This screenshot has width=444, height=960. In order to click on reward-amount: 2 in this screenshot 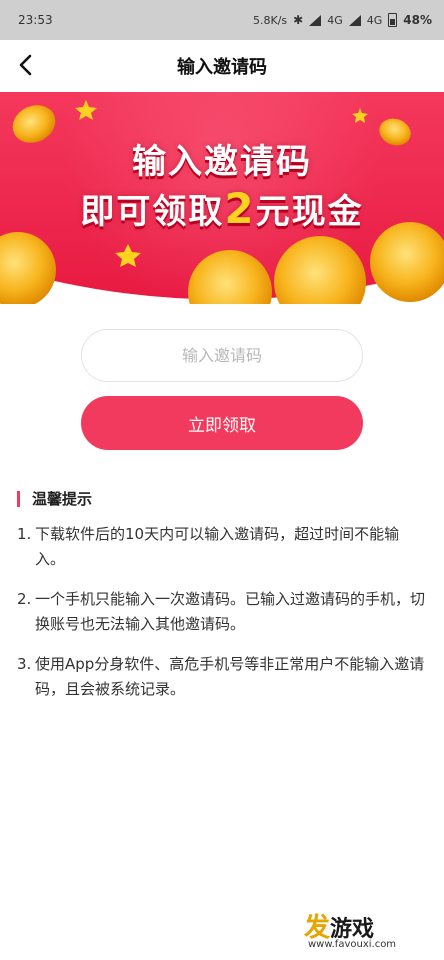, I will do `click(240, 208)`.